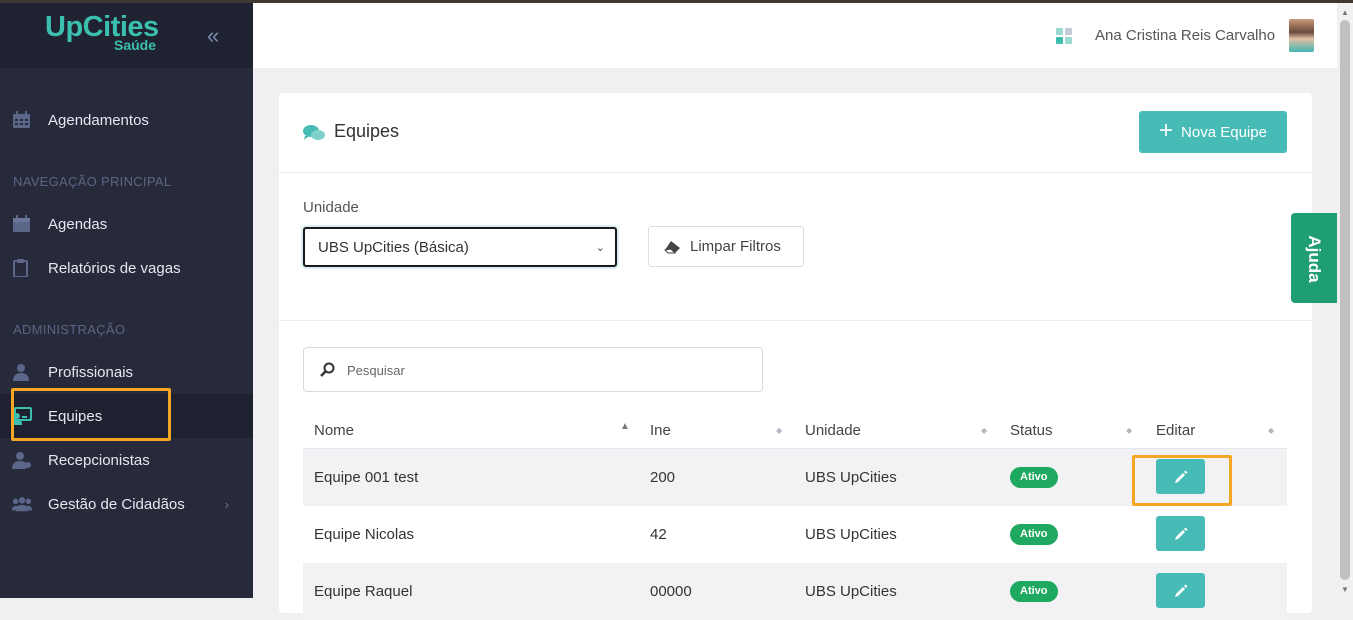 This screenshot has width=1353, height=620. I want to click on unit-select: UBS UpCities (Básica) ⌄, so click(460, 247).